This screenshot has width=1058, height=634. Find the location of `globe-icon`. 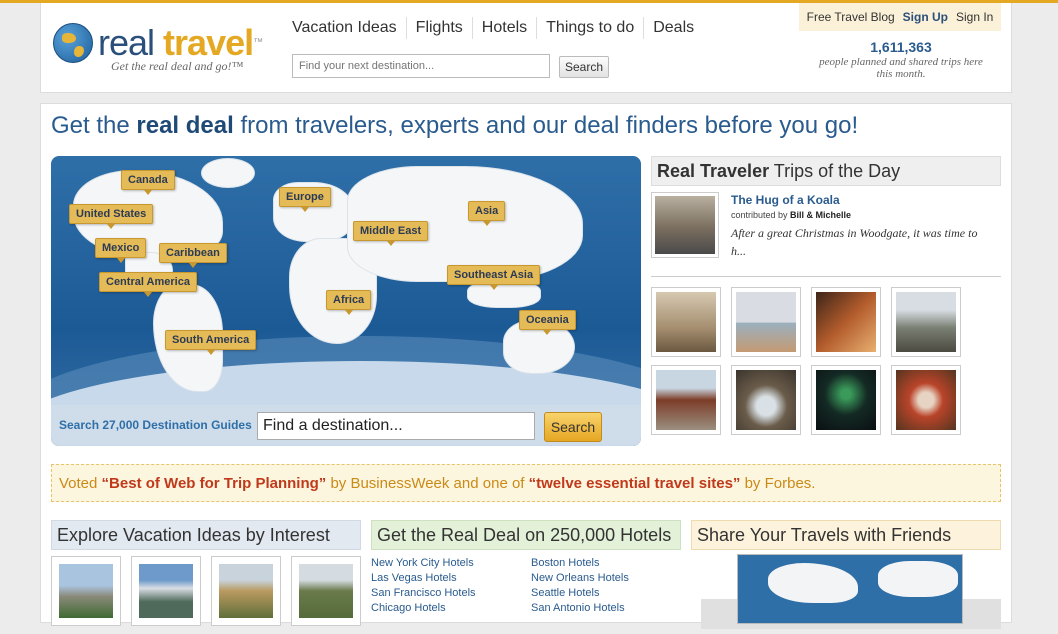

globe-icon is located at coordinates (73, 43).